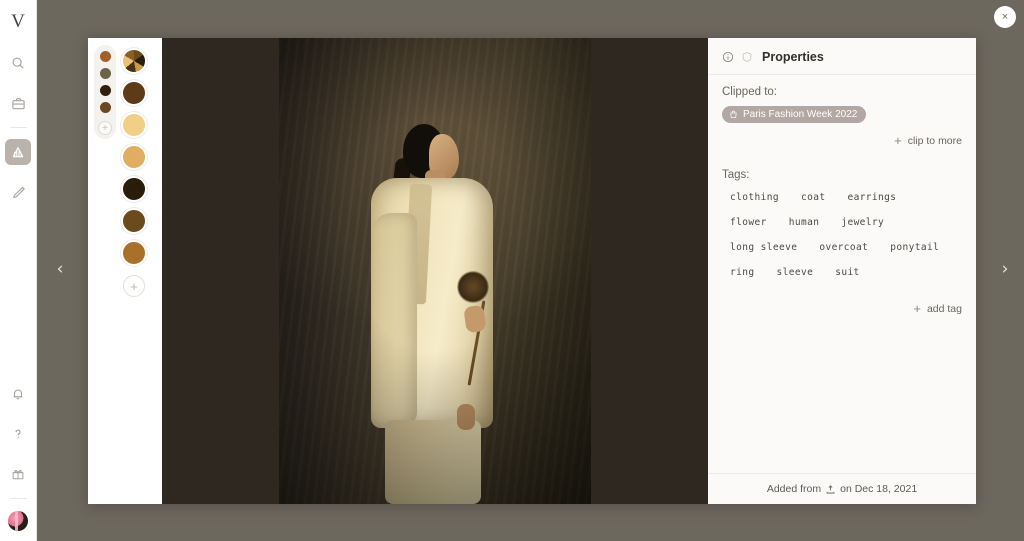  Describe the element at coordinates (134, 93) in the screenshot. I see `swatch-brown` at that location.